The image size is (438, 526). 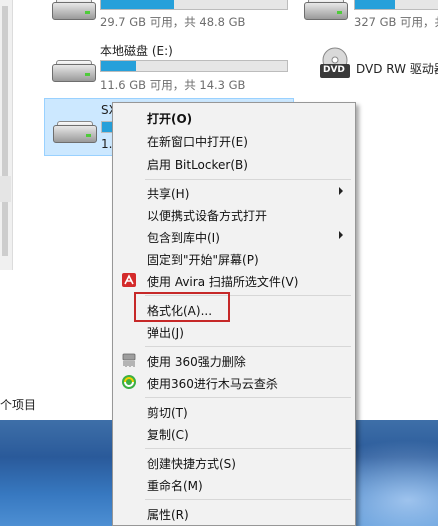 I want to click on drive-name: 本地磁盘 (E:), so click(x=136, y=51).